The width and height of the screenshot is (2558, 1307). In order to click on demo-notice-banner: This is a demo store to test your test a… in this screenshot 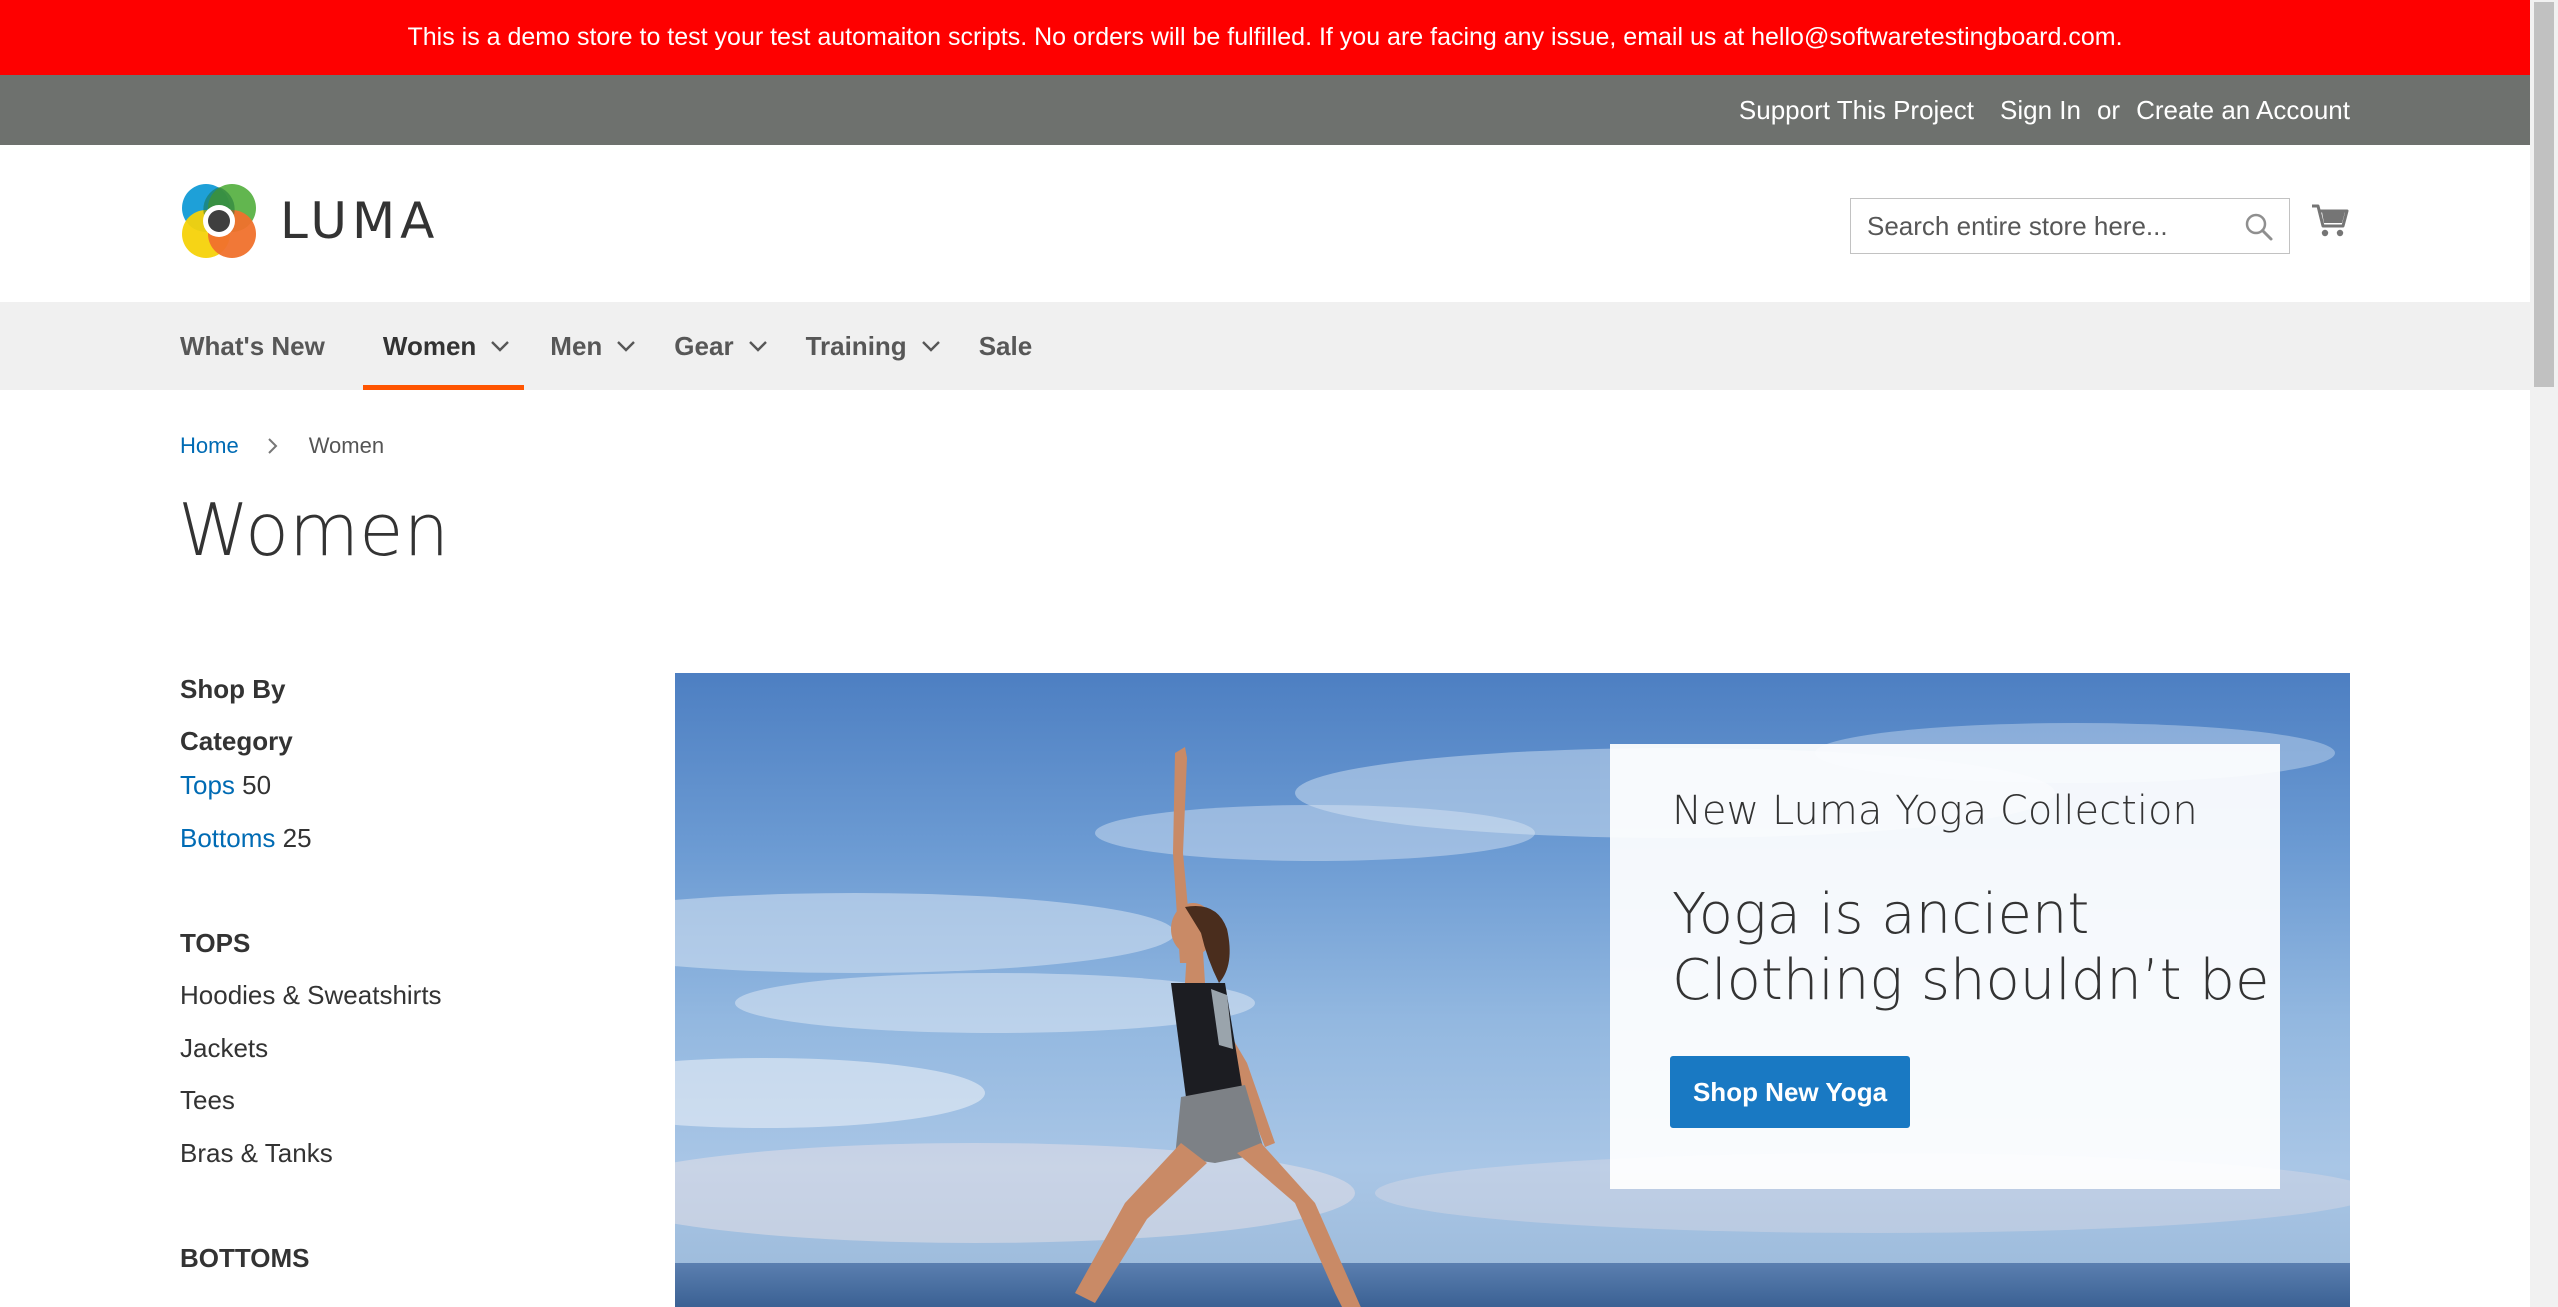, I will do `click(1265, 37)`.